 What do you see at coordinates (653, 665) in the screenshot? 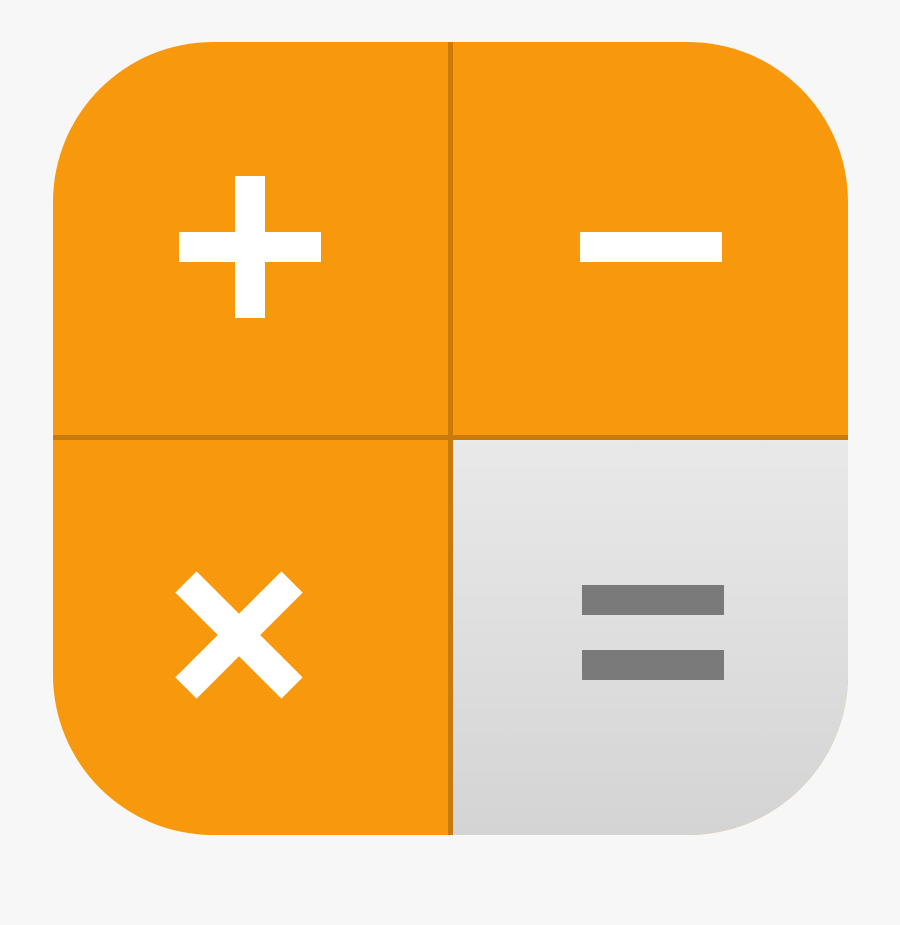
I see `equals-icon-bottom-bar` at bounding box center [653, 665].